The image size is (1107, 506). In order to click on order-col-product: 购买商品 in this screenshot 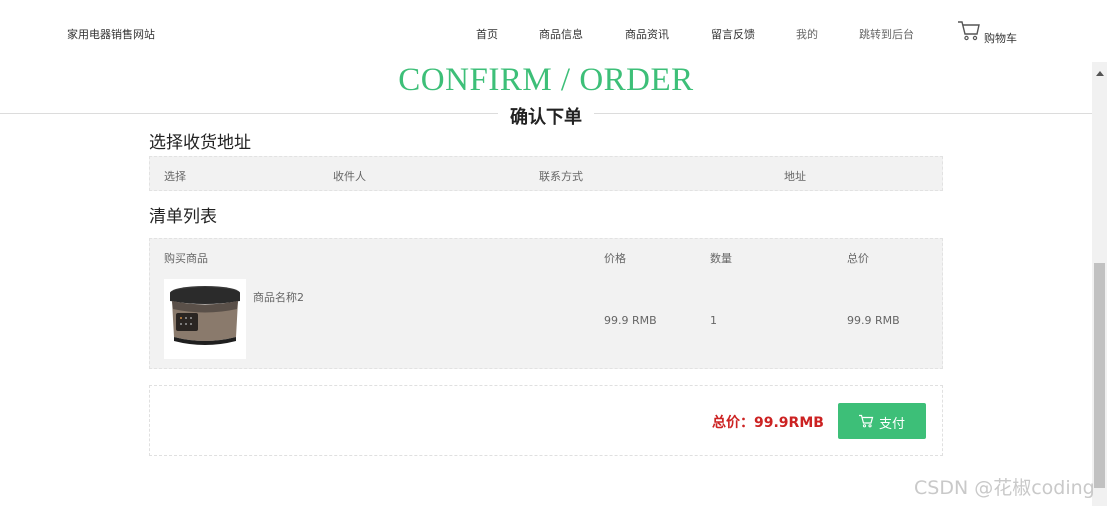, I will do `click(186, 258)`.